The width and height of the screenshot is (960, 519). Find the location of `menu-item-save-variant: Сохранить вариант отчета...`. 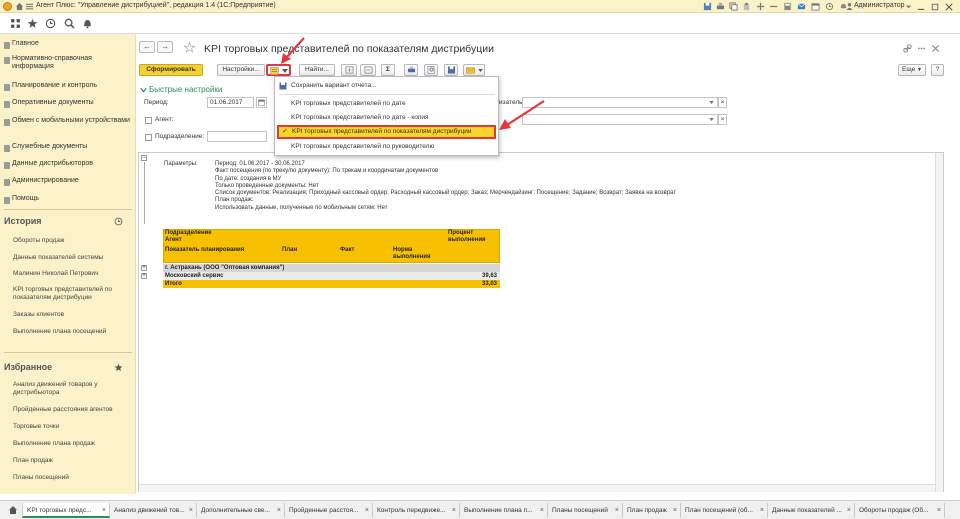

menu-item-save-variant: Сохранить вариант отчета... is located at coordinates (386, 86).